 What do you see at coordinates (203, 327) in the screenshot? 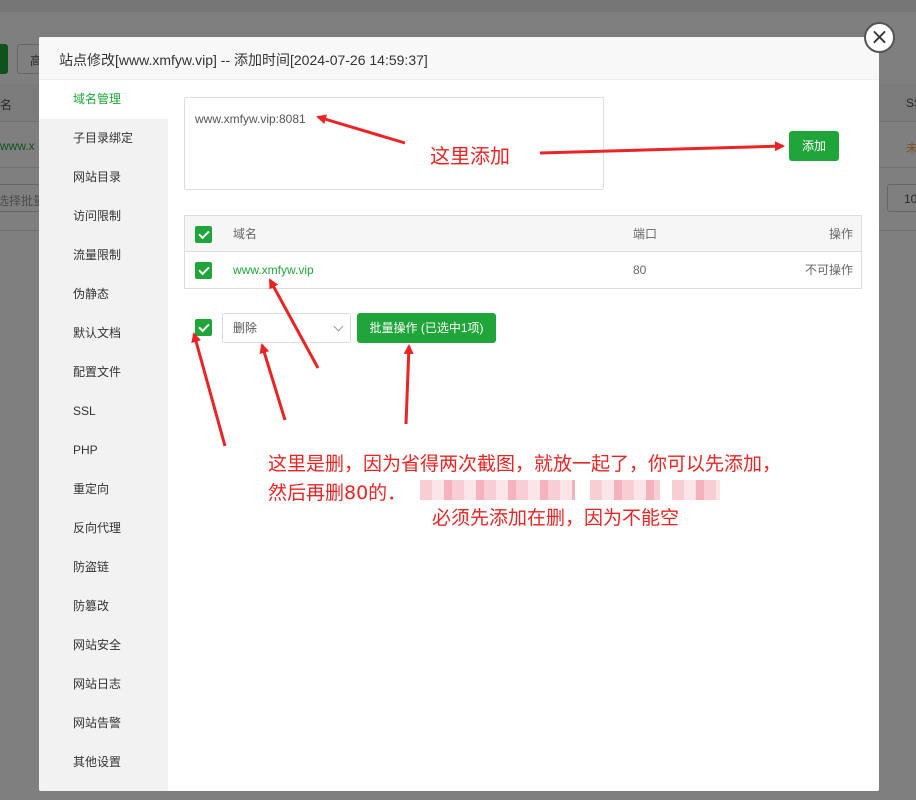
I see `batch-checkbox` at bounding box center [203, 327].